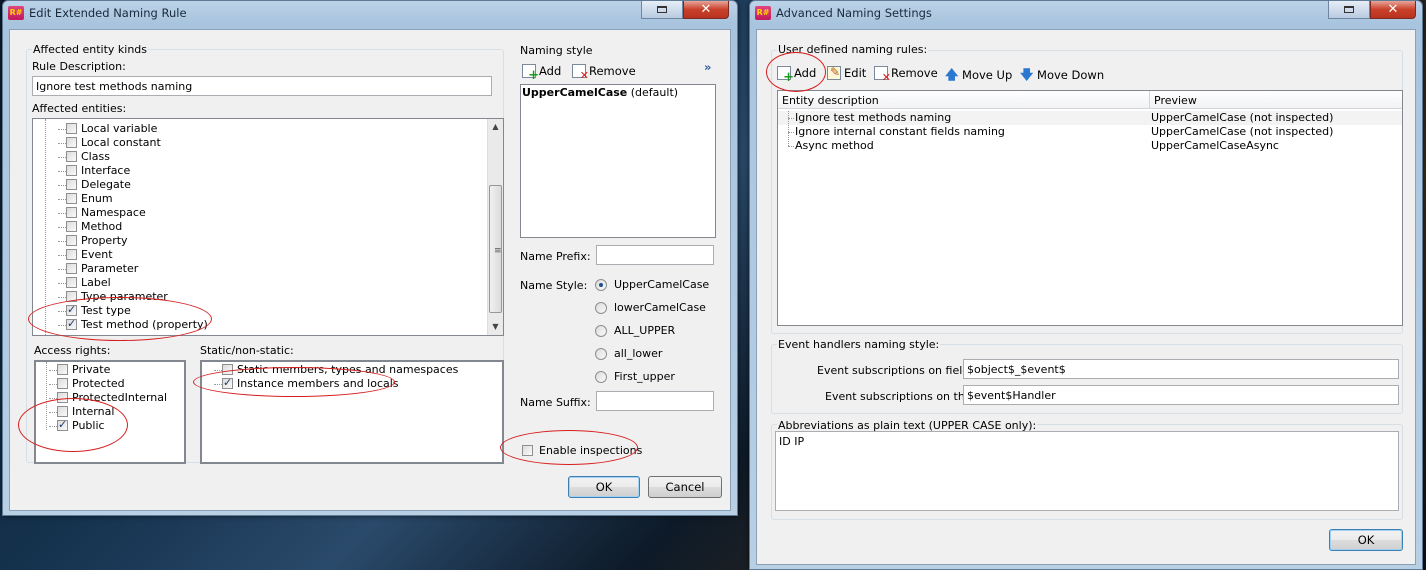 Image resolution: width=1426 pixels, height=570 pixels. I want to click on style-remove-button: Remove, so click(604, 73).